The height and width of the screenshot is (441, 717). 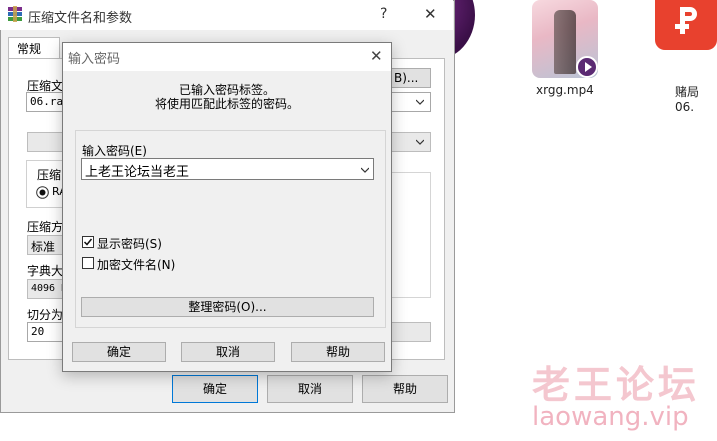 I want to click on method-select: 标准, so click(x=47, y=245).